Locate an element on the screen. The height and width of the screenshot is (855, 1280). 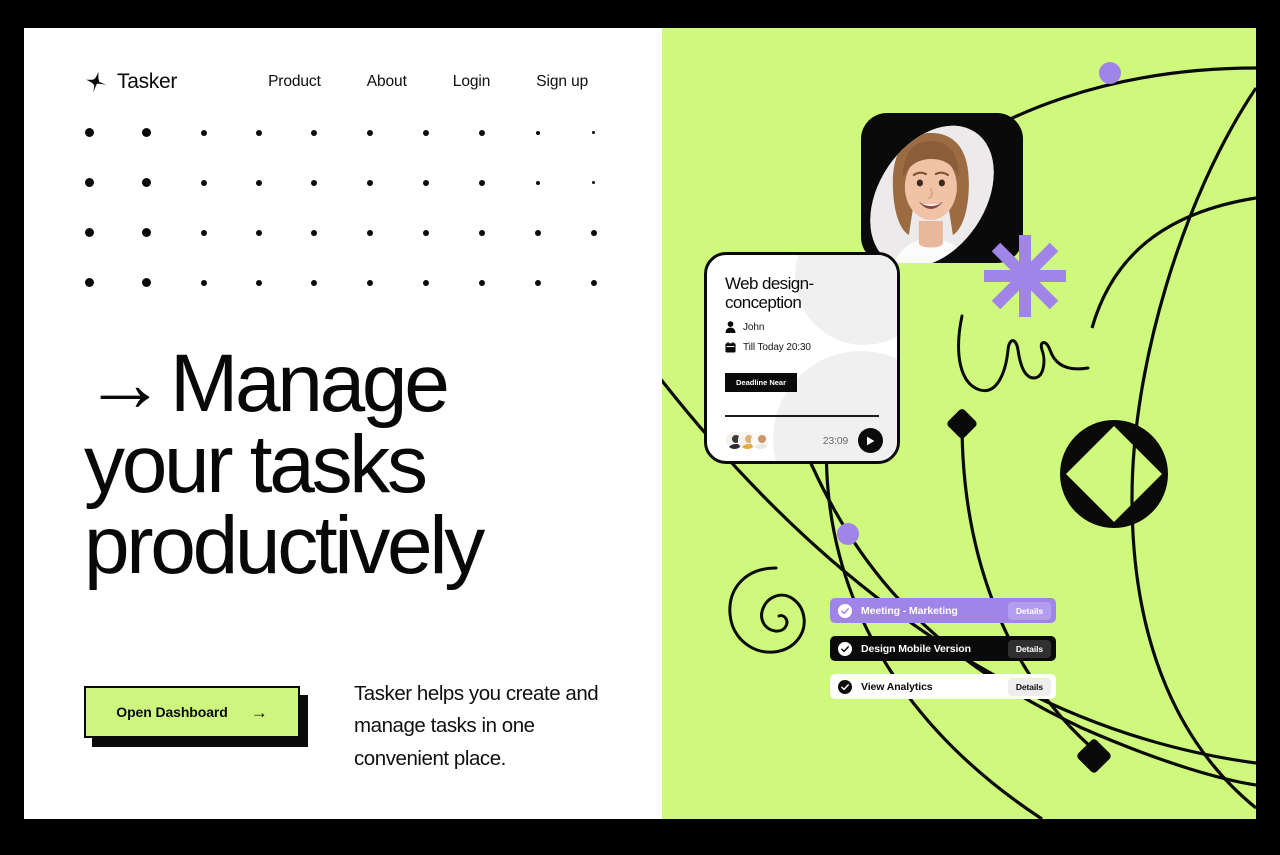
brand-name: Tasker is located at coordinates (147, 81).